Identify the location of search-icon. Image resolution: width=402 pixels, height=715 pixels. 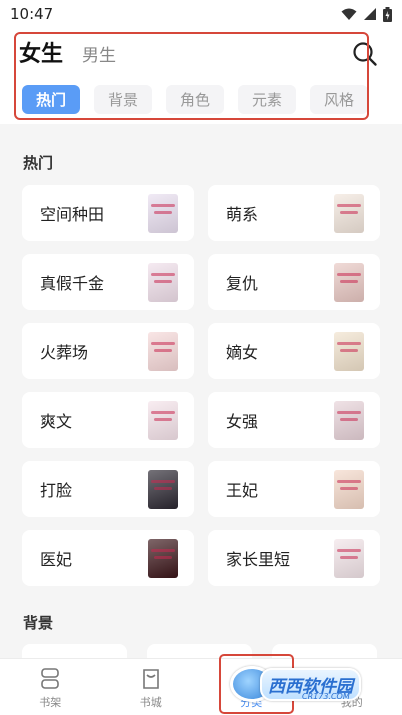
(365, 54).